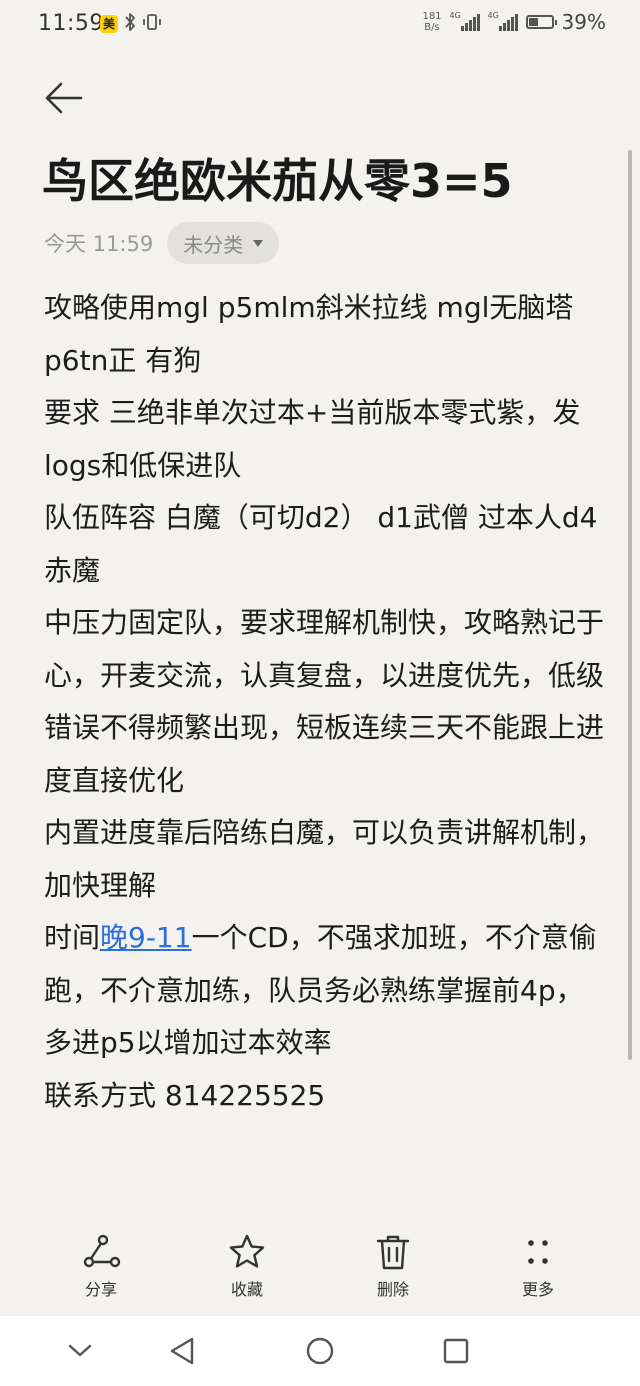 The width and height of the screenshot is (640, 1386). Describe the element at coordinates (393, 1252) in the screenshot. I see `trash-icon` at that location.